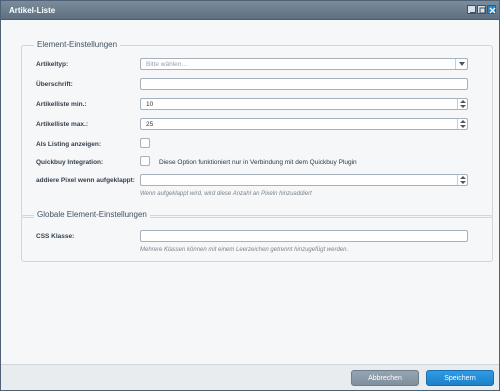  Describe the element at coordinates (145, 161) in the screenshot. I see `quickbuy-checkbox` at that location.